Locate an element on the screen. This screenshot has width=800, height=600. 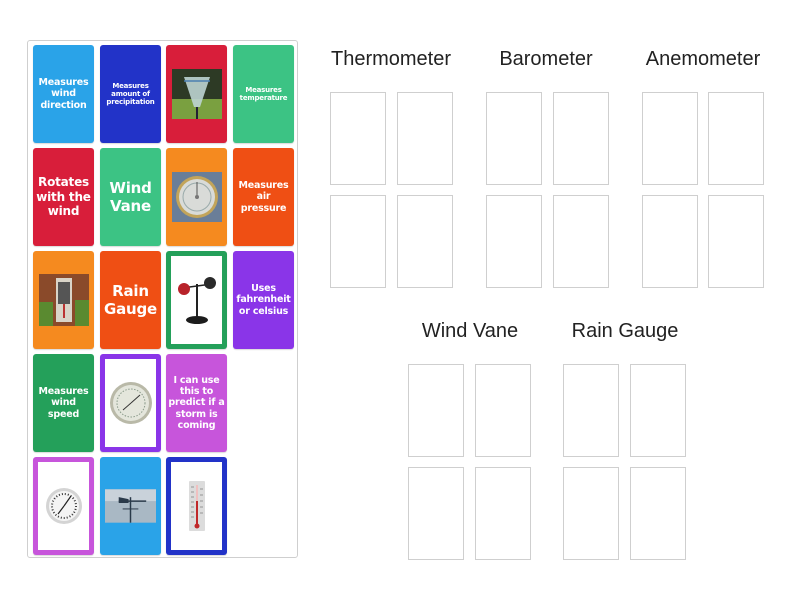
card-measures-air-pressure: Measures air pressure is located at coordinates (263, 197).